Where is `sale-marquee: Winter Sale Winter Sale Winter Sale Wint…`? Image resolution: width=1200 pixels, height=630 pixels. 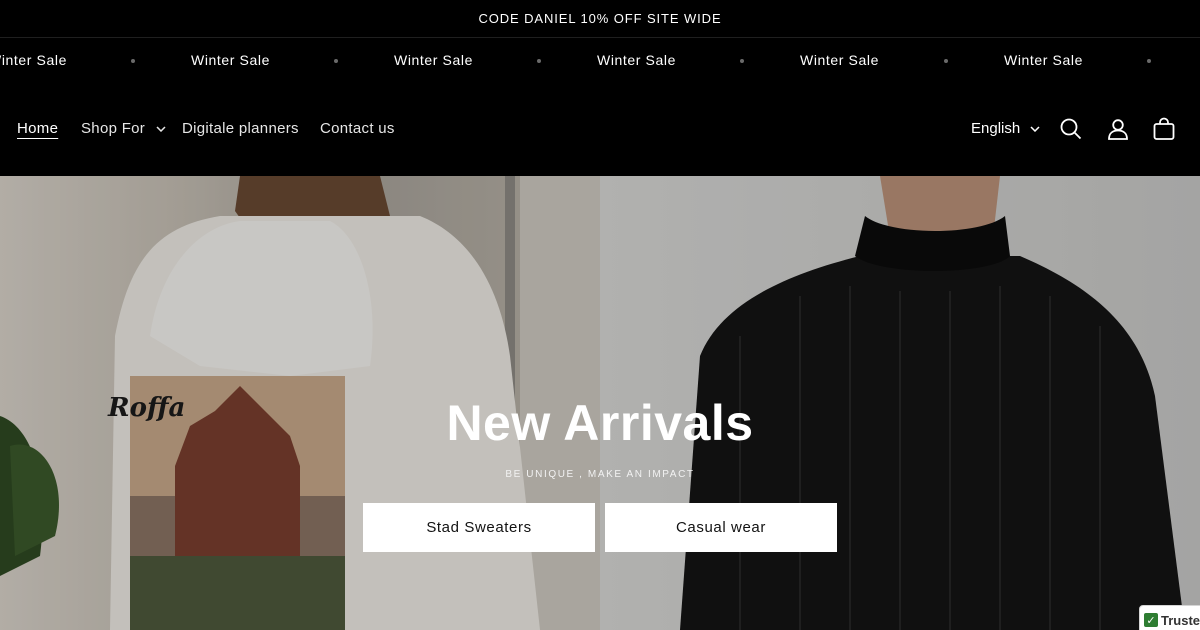
sale-marquee: Winter Sale Winter Sale Winter Sale Wint… is located at coordinates (600, 60).